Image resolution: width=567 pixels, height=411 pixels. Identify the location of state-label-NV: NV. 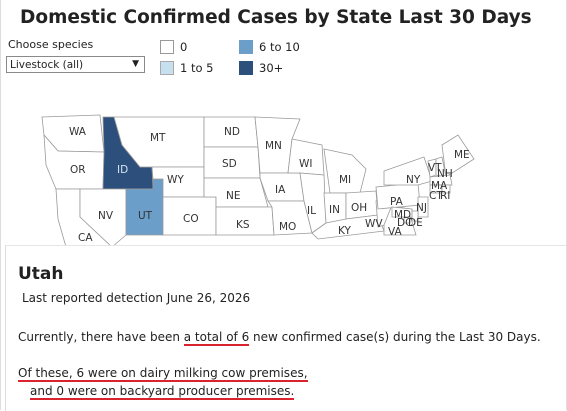
(106, 216).